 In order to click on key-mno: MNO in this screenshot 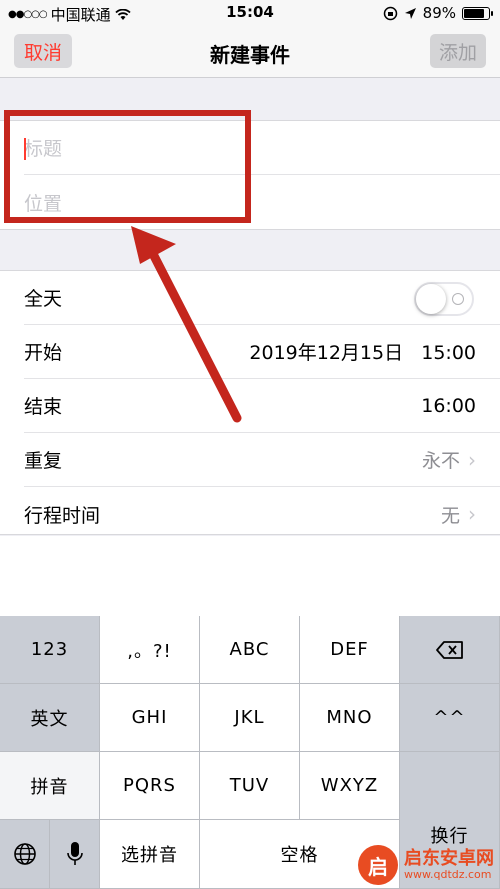, I will do `click(350, 718)`.